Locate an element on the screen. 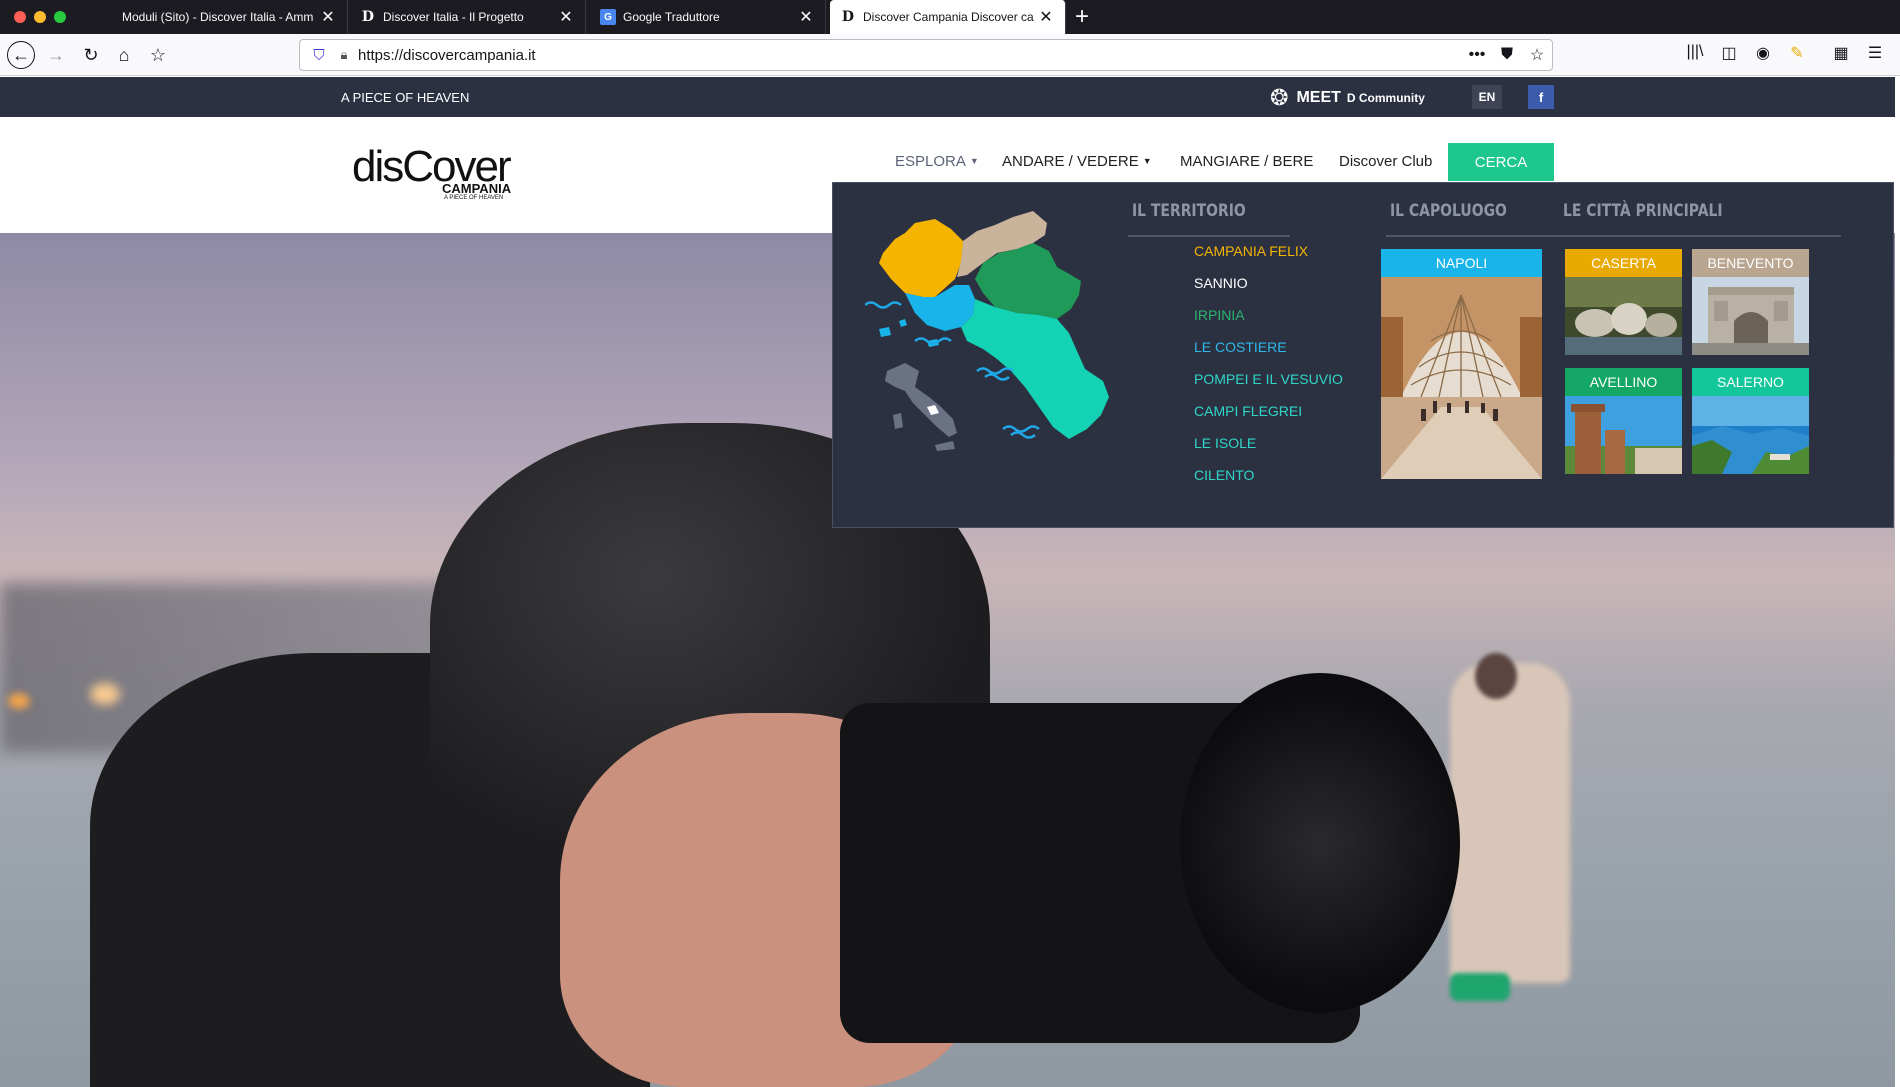 Image resolution: width=1900 pixels, height=1087 pixels. campania-map is located at coordinates (987, 331).